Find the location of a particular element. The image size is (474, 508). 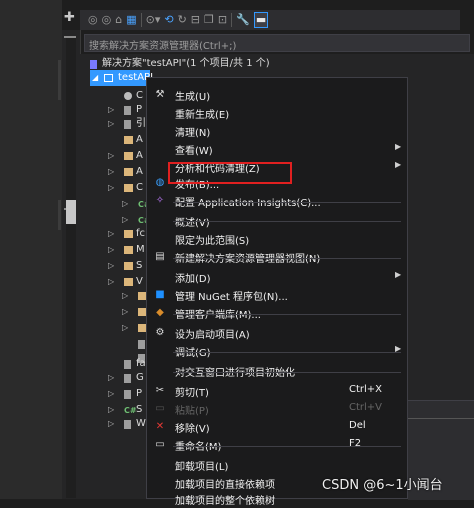

tree-row-label: fc is located at coordinates (141, 233).